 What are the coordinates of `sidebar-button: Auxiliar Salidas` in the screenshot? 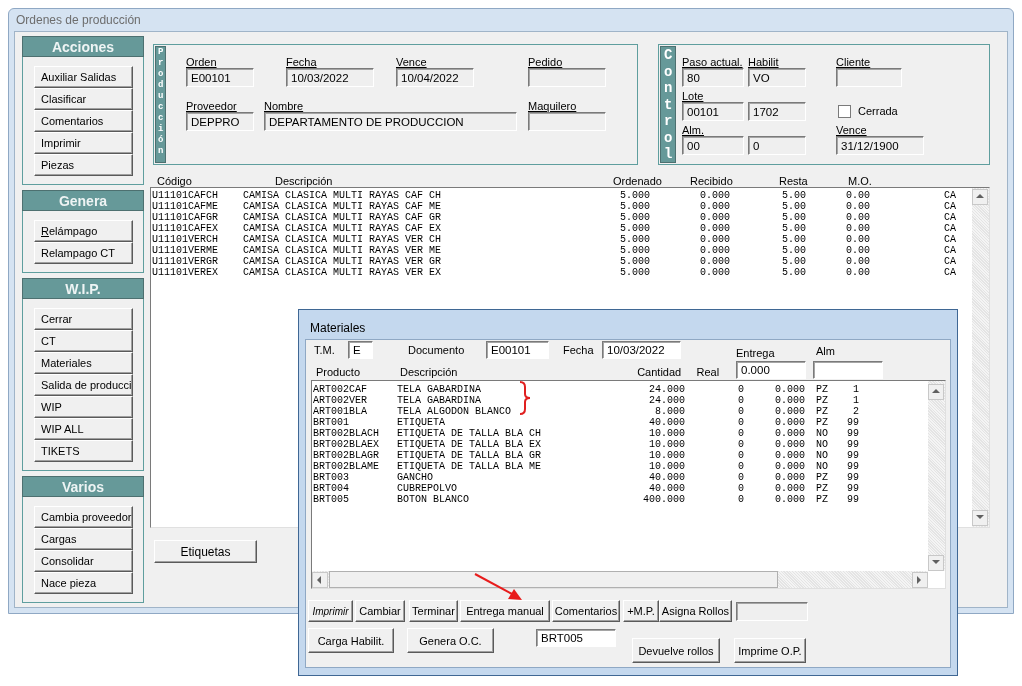 It's located at (83, 77).